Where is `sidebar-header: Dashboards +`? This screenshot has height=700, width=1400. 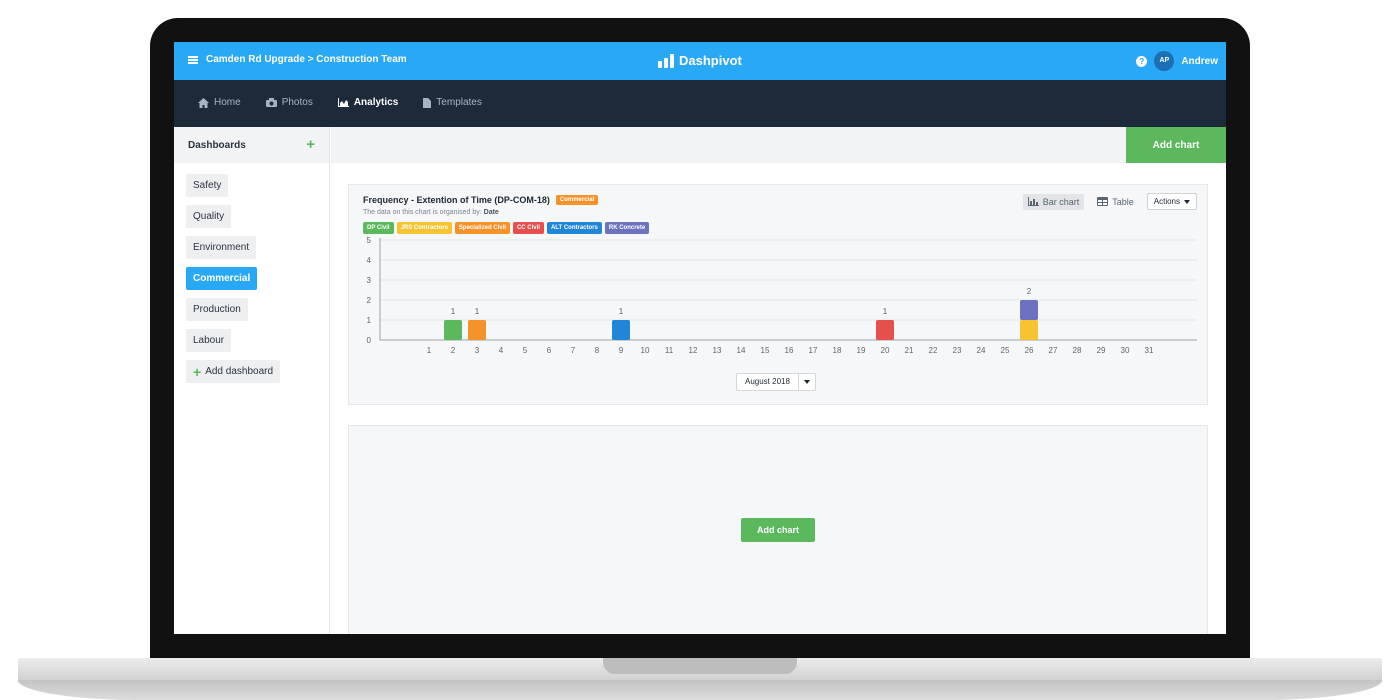 sidebar-header: Dashboards + is located at coordinates (251, 145).